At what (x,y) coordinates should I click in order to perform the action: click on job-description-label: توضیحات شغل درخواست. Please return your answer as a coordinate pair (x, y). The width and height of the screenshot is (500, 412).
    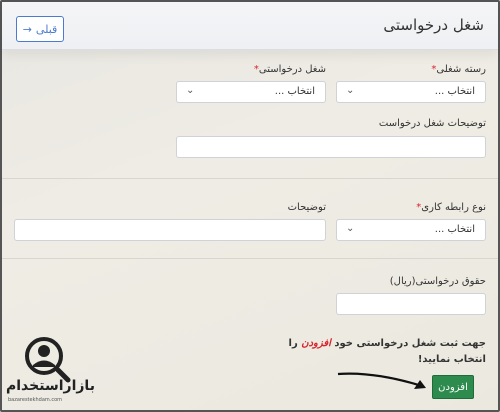
    Looking at the image, I should click on (432, 123).